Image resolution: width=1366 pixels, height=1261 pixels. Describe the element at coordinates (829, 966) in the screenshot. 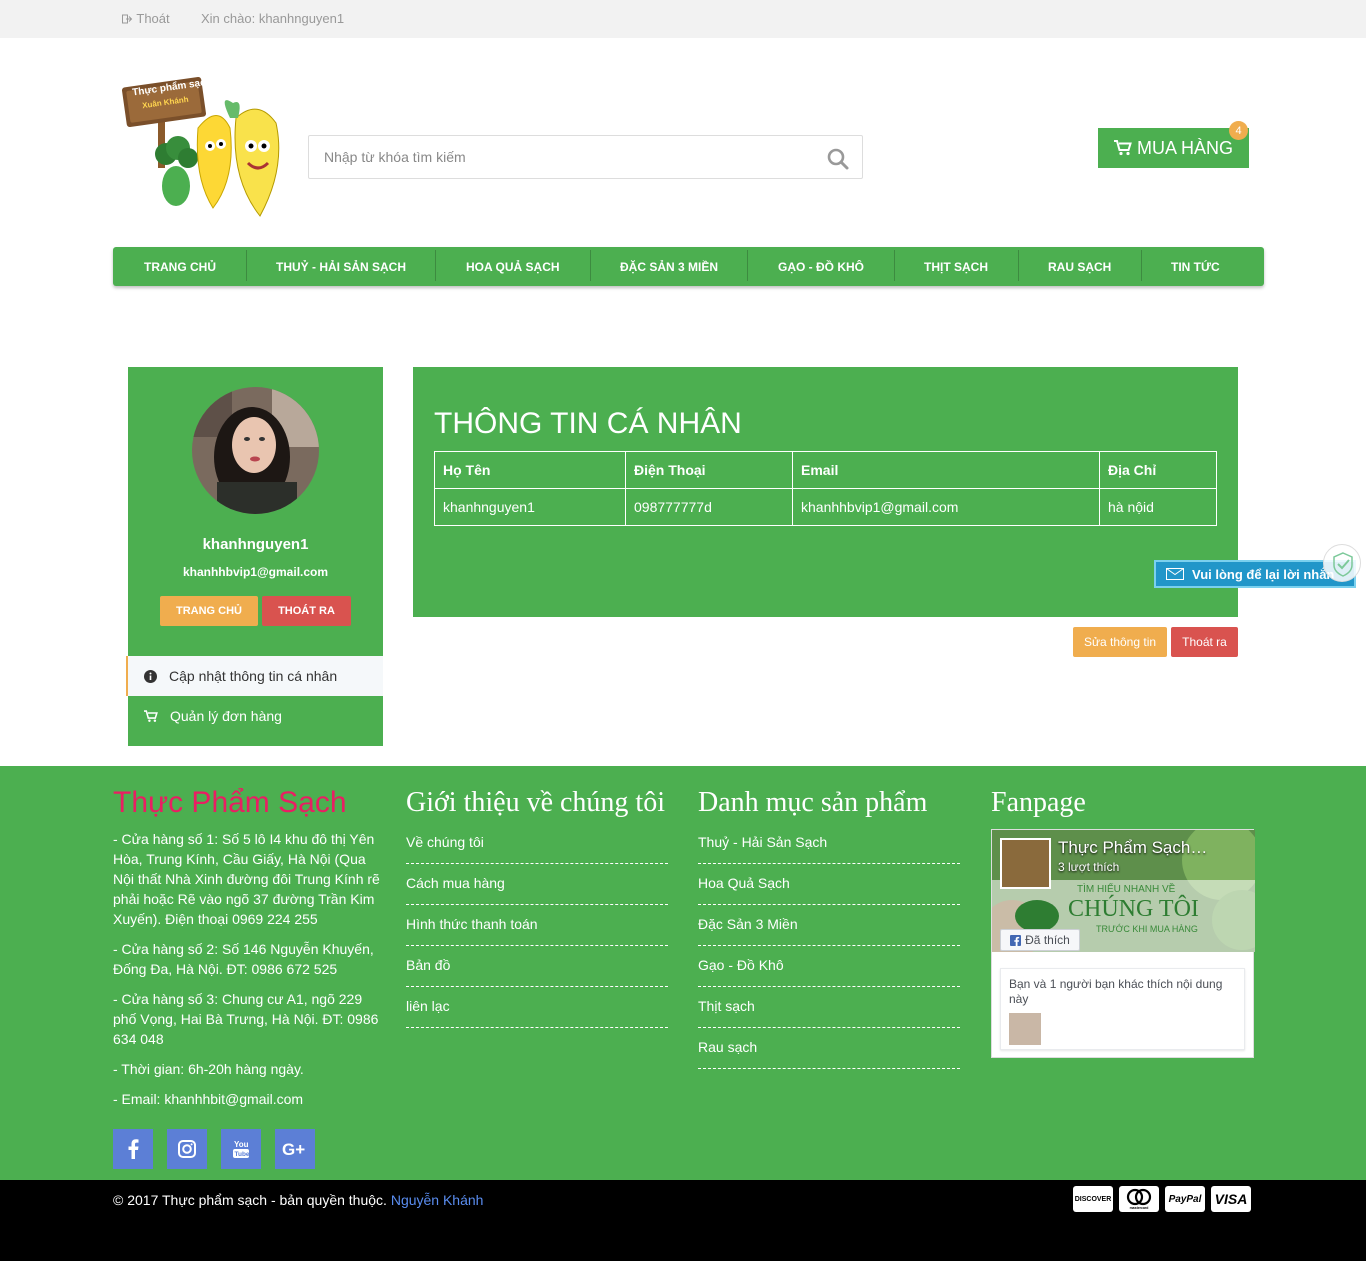

I see `footer-category-link: Gạo - Đồ Khô` at that location.